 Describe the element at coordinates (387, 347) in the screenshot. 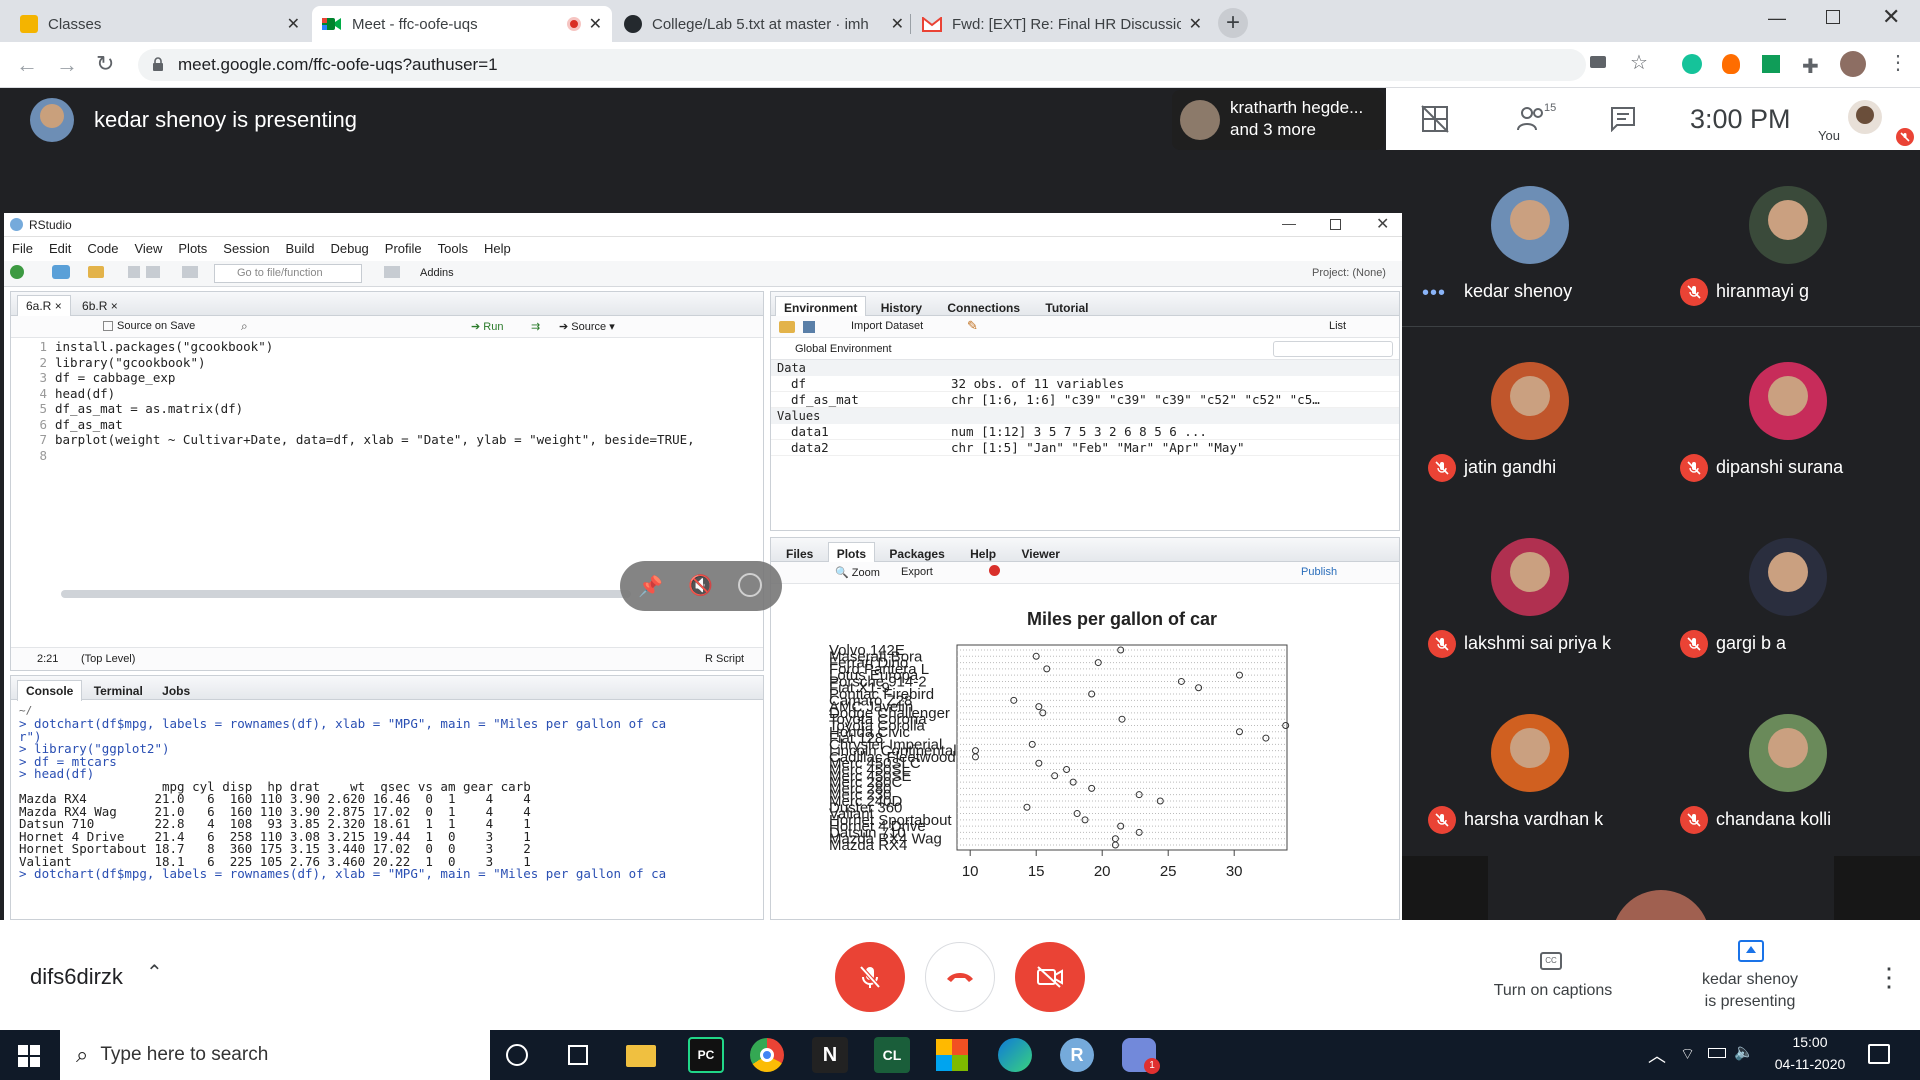

I see `code-line: 1 install.packages("gcookbook")` at that location.